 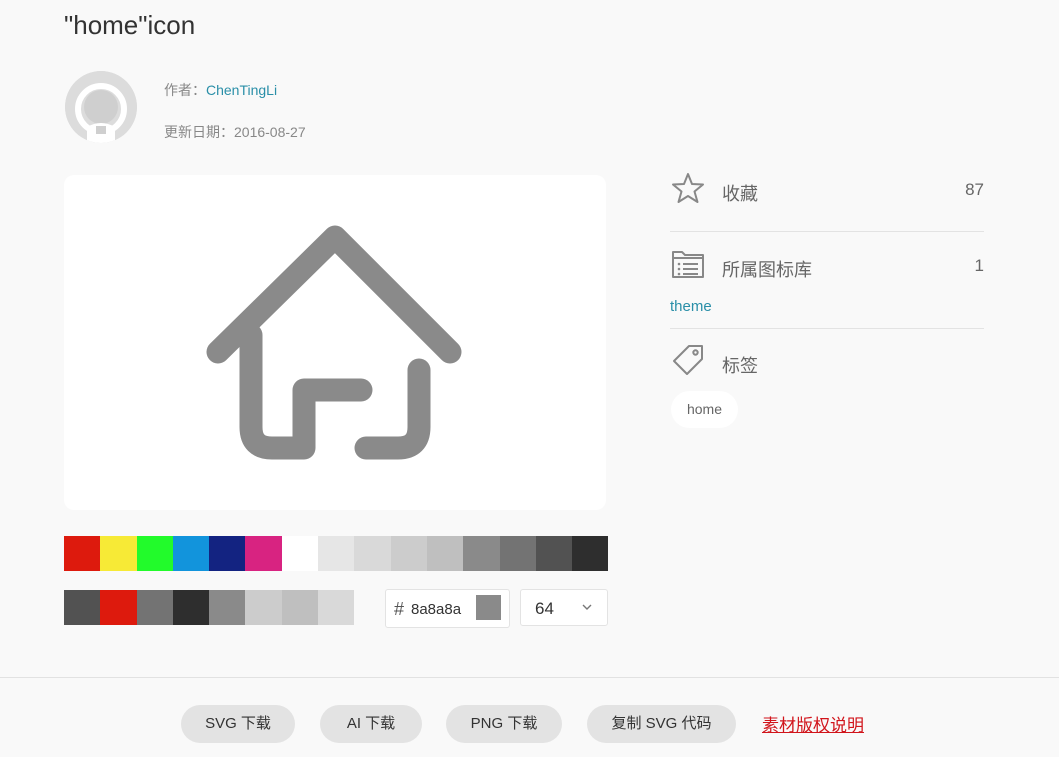 What do you see at coordinates (974, 189) in the screenshot?
I see `favorite-count: 87` at bounding box center [974, 189].